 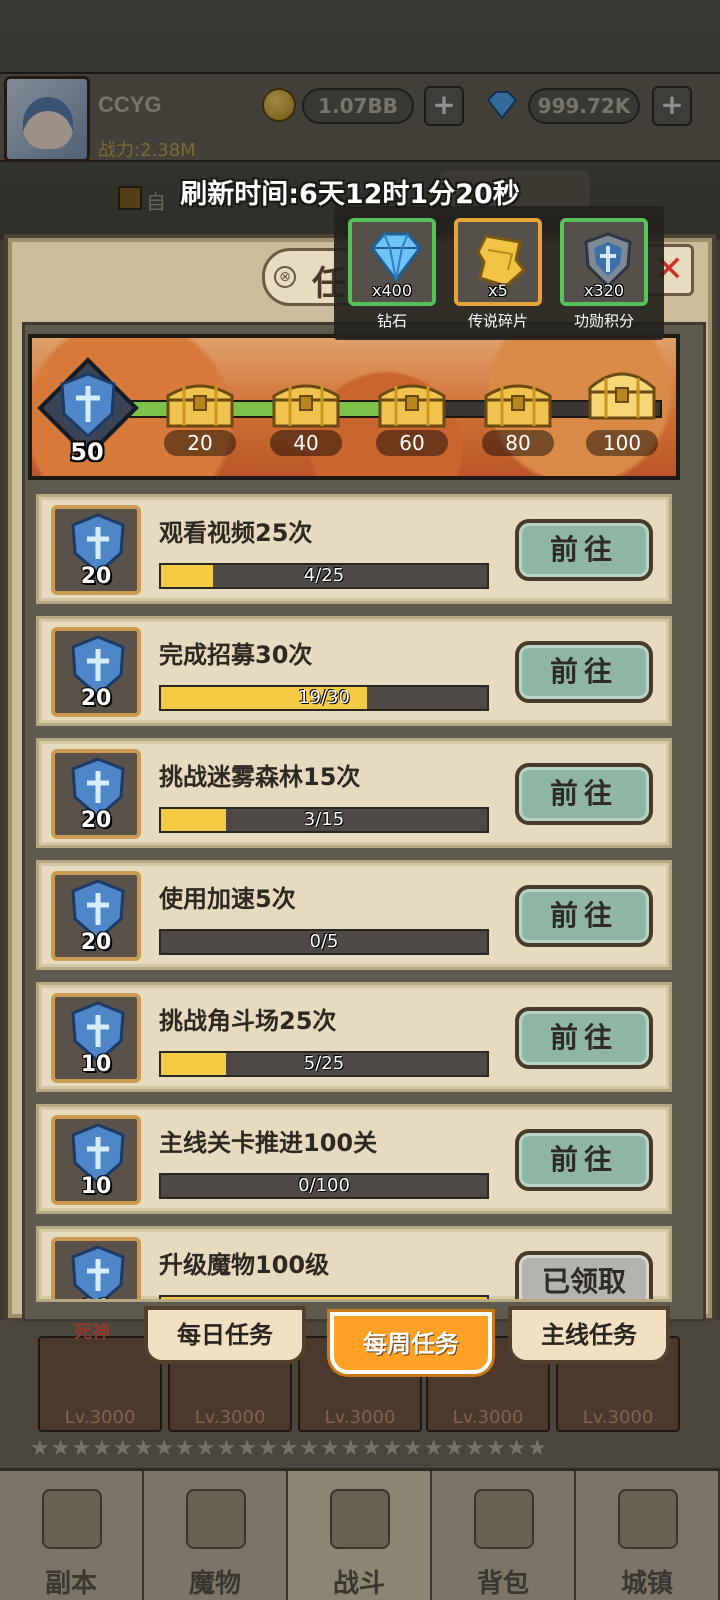 What do you see at coordinates (354, 915) in the screenshot?
I see `task-row: 20 使用加速5次 0/5 前往` at bounding box center [354, 915].